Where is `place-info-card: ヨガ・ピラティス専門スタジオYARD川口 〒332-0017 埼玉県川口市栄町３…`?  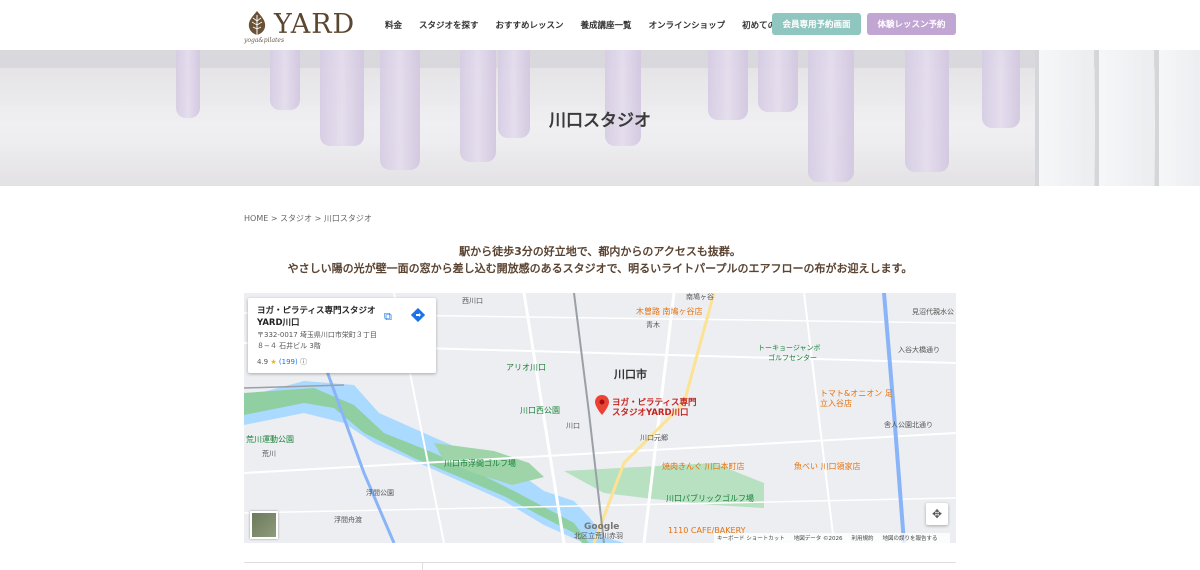
place-info-card: ヨガ・ピラティス専門スタジオYARD川口 〒332-0017 埼玉県川口市栄町３… is located at coordinates (342, 335).